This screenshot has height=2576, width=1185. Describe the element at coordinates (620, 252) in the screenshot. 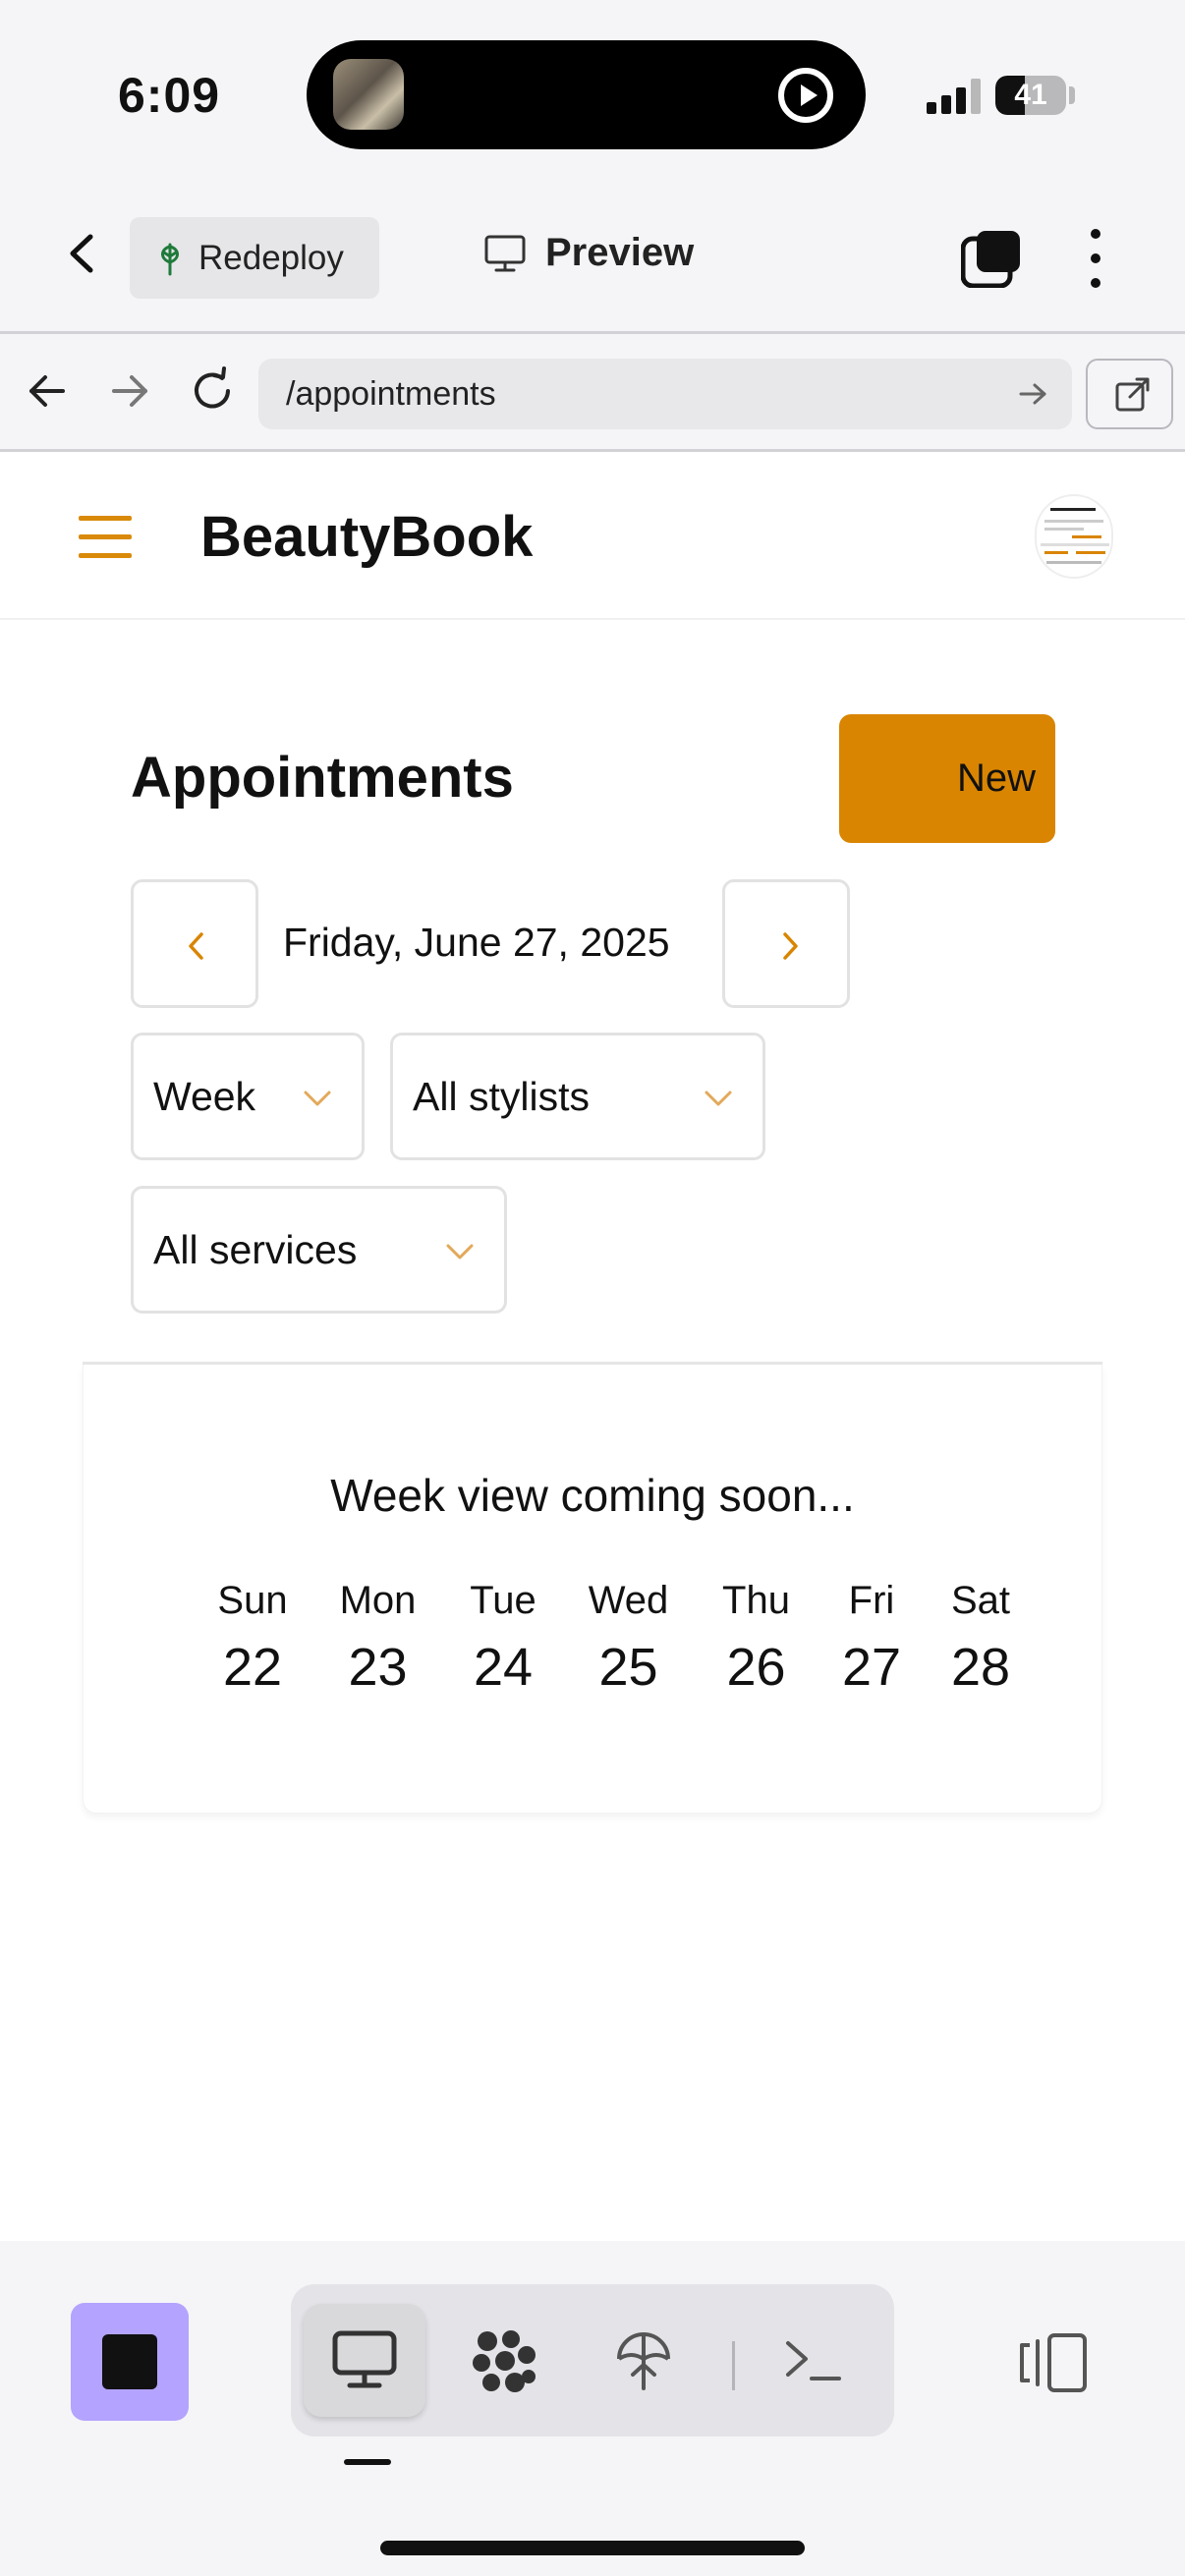

I see `preview-label: Preview` at that location.